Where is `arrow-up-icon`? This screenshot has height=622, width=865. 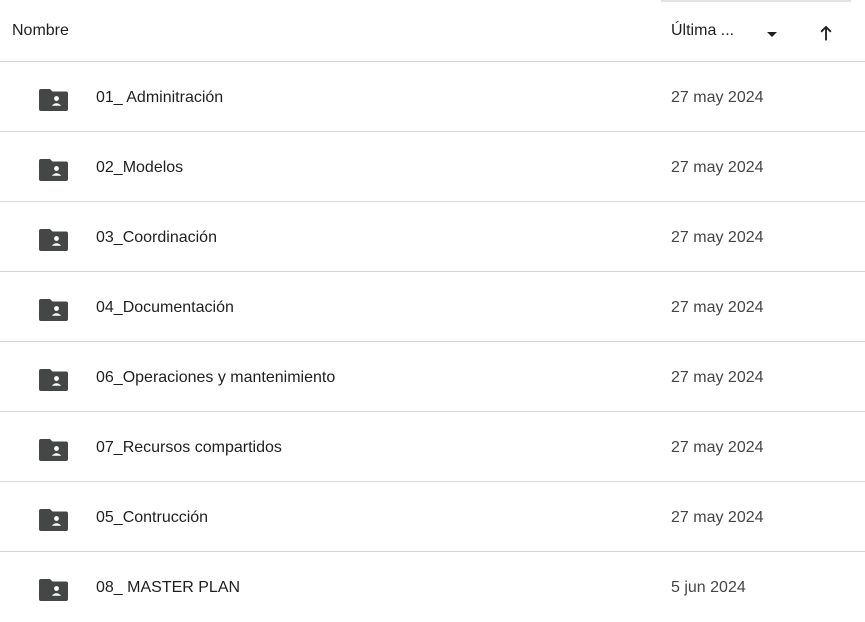 arrow-up-icon is located at coordinates (826, 33).